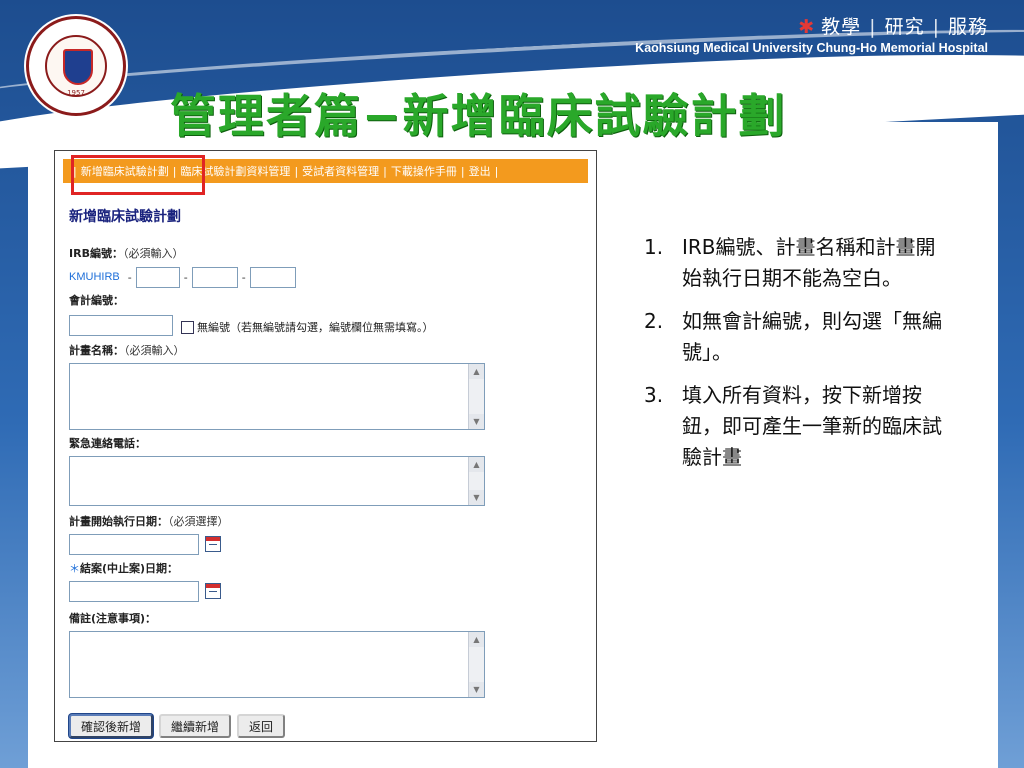 This screenshot has width=1024, height=768. Describe the element at coordinates (790, 262) in the screenshot. I see `instruction-item: 1. IRB編號、計畫名稱和計畫開始執行日期不能為空白。` at that location.